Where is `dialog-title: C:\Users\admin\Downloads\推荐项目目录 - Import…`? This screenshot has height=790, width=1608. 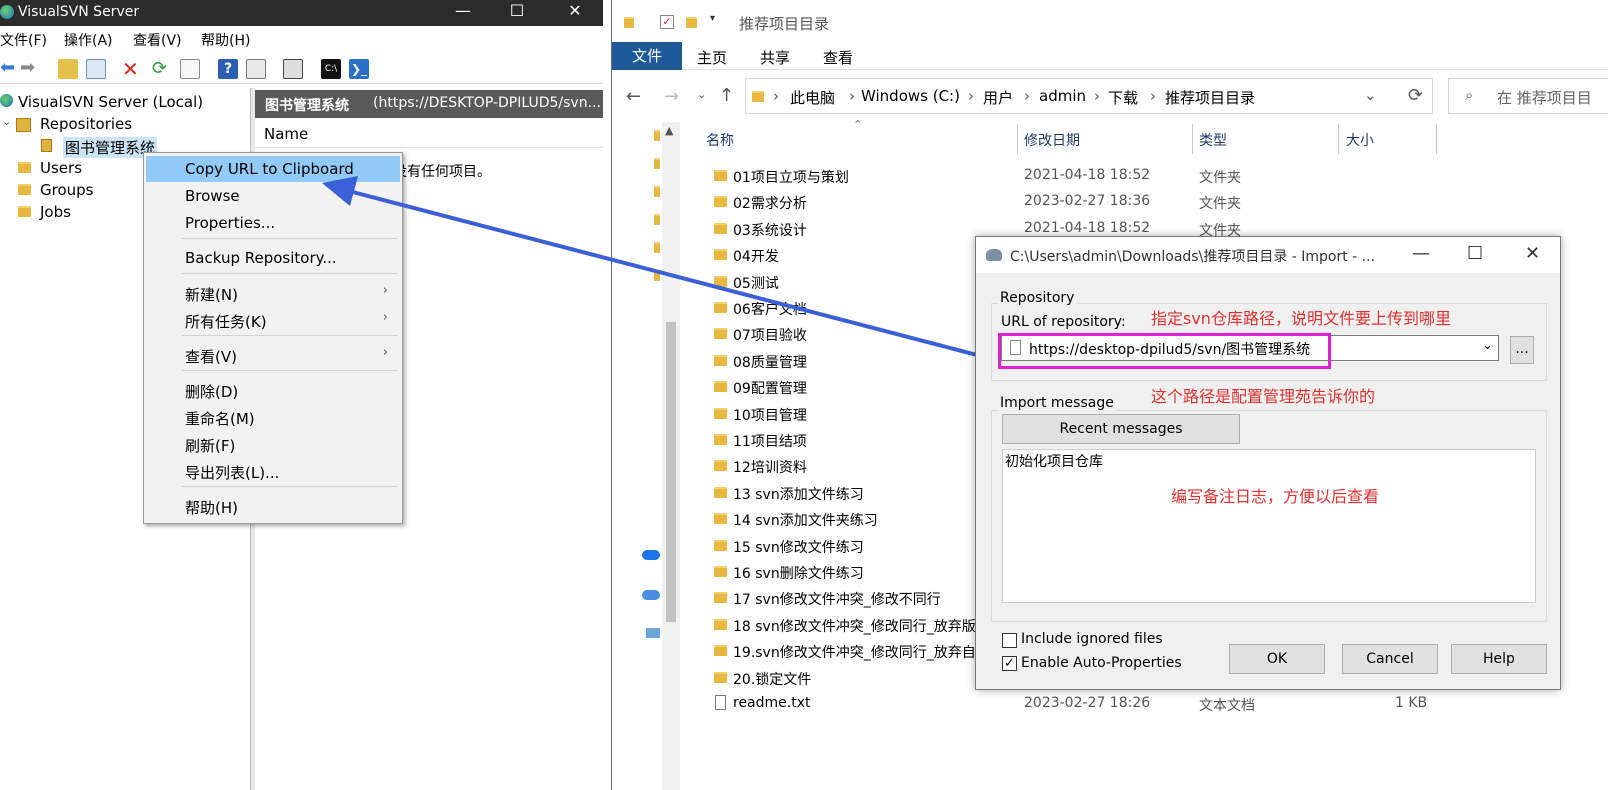 dialog-title: C:\Users\admin\Downloads\推荐项目目录 - Import… is located at coordinates (1193, 257).